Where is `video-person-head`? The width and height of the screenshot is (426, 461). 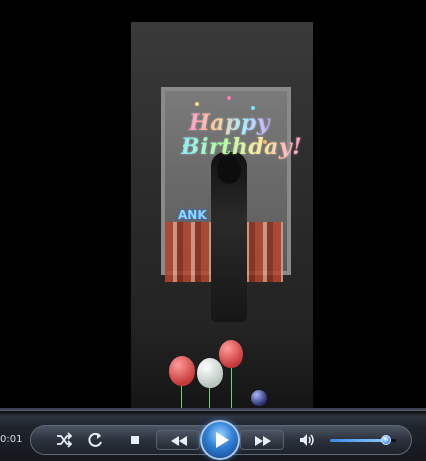 video-person-head is located at coordinates (229, 170).